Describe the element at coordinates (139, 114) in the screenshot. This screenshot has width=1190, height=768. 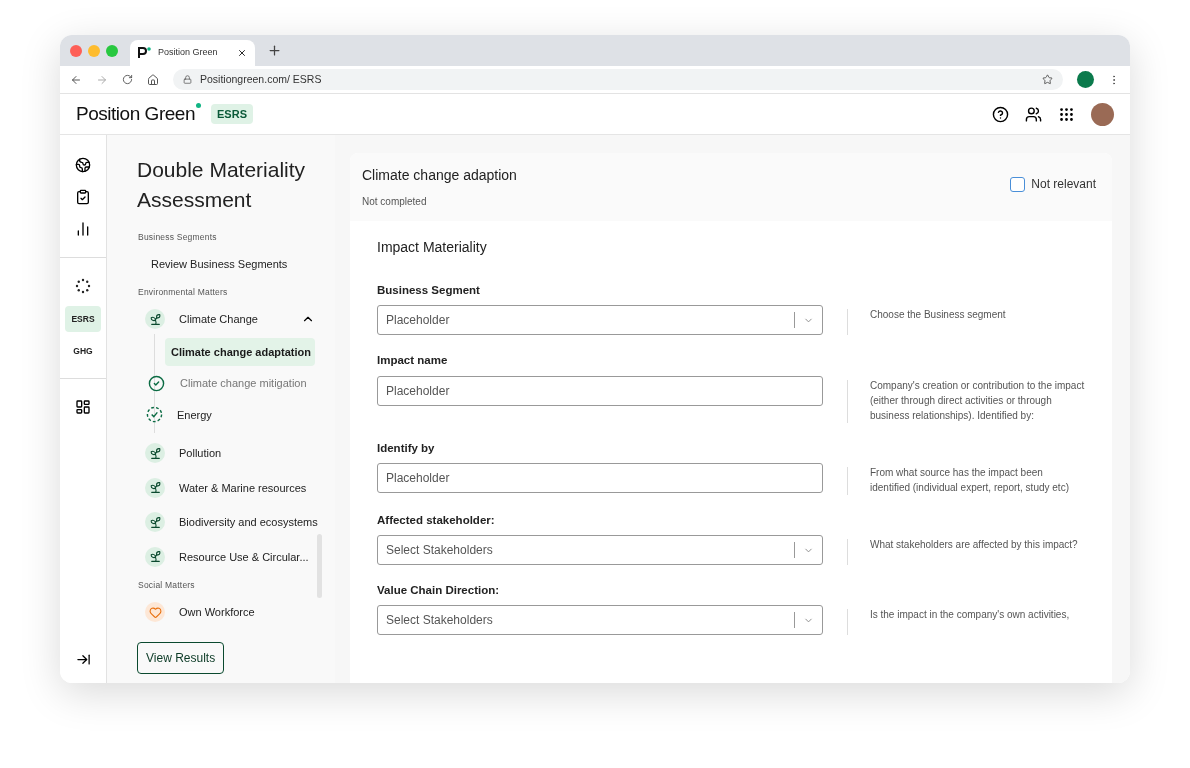
I see `logo: Position Green` at that location.